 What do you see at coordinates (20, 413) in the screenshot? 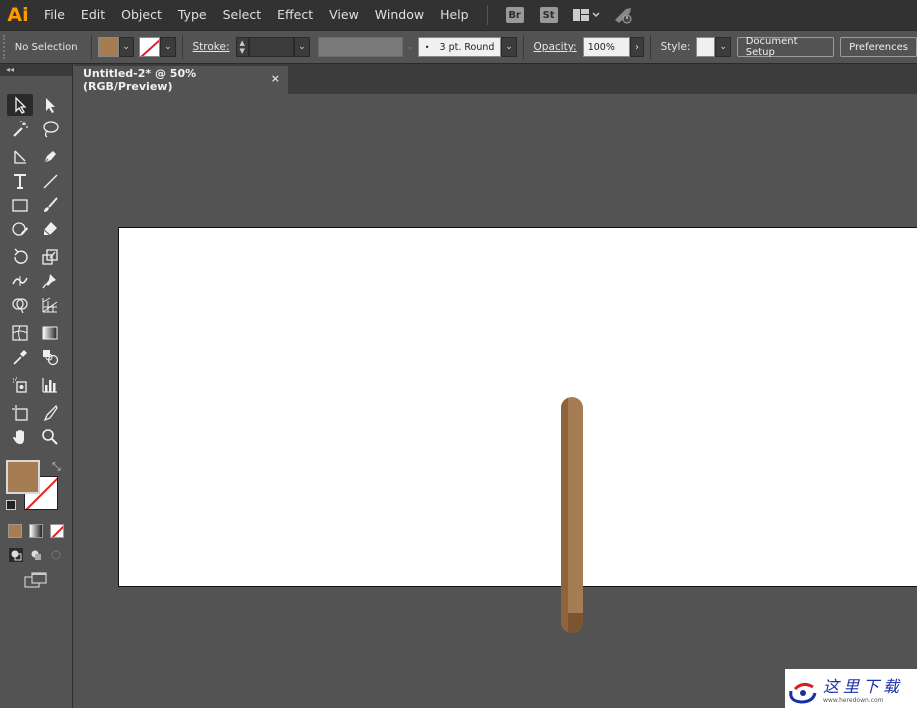
I see `artboard-tool` at bounding box center [20, 413].